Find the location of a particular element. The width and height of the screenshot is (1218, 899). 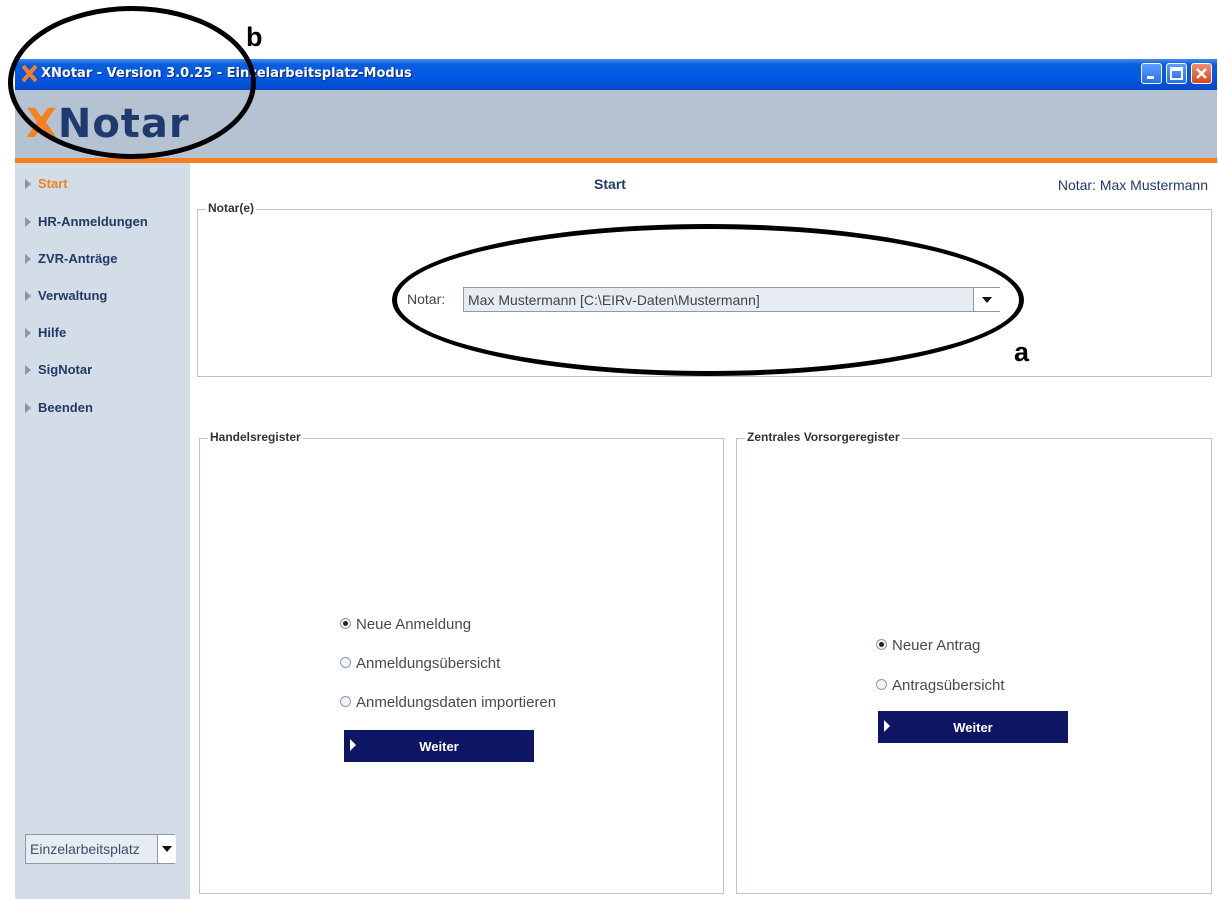

radio-anmeldungsdaten-importieren: Anmeldungsdaten importieren is located at coordinates (448, 704).